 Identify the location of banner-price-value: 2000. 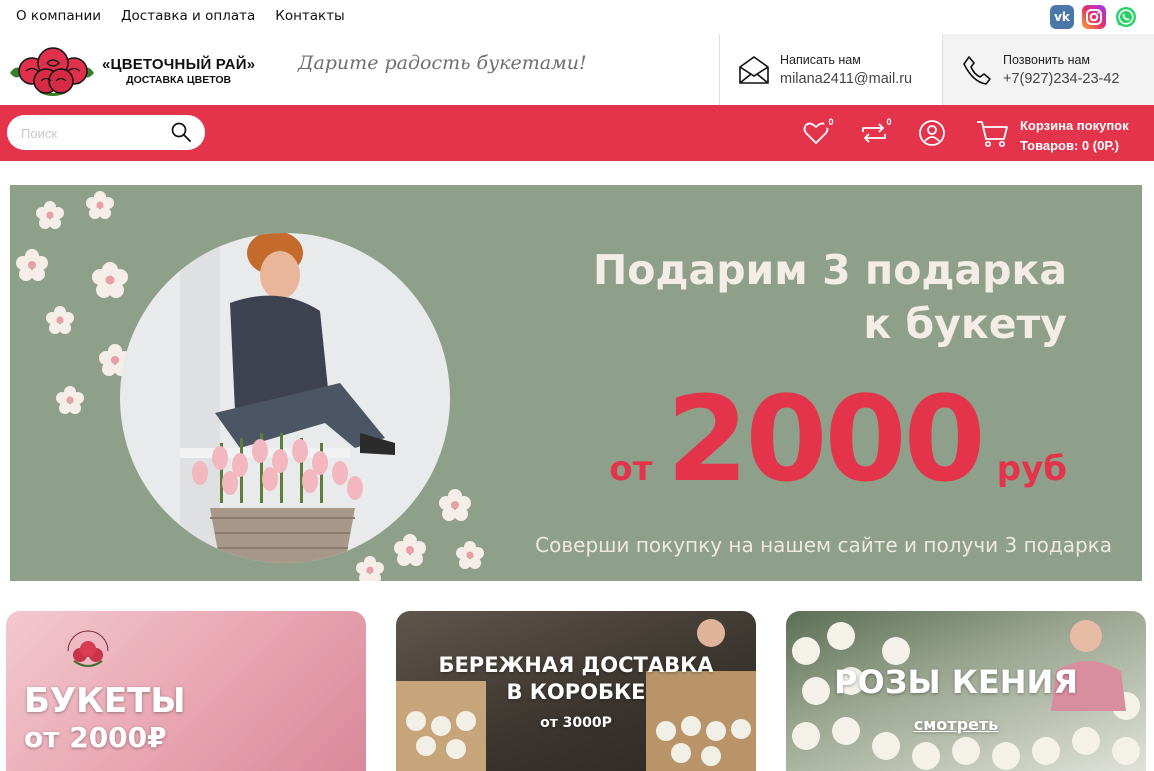
(825, 439).